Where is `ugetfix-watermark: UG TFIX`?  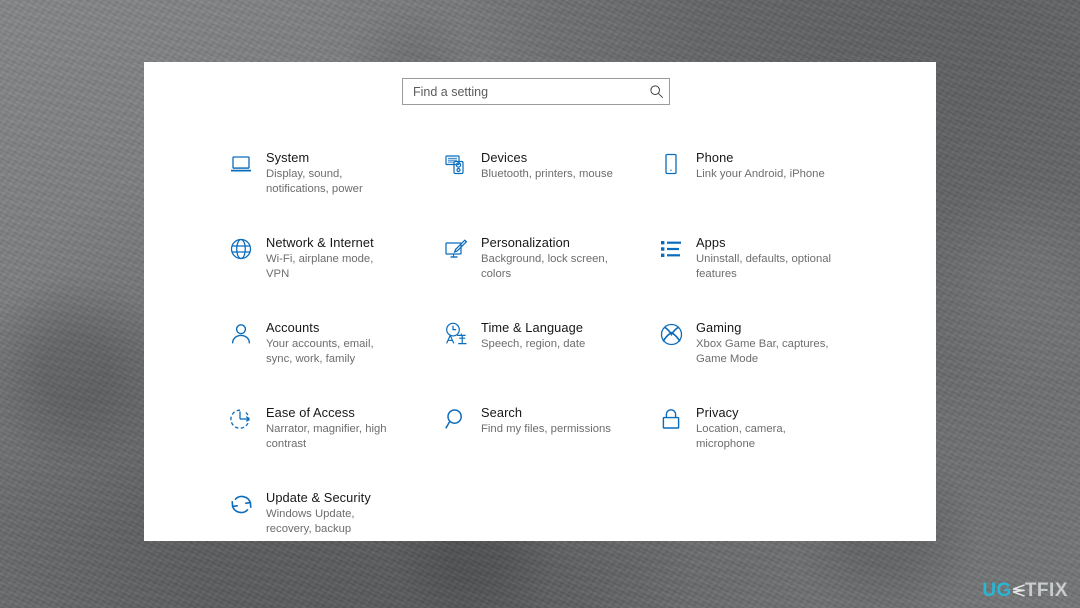 ugetfix-watermark: UG TFIX is located at coordinates (1025, 590).